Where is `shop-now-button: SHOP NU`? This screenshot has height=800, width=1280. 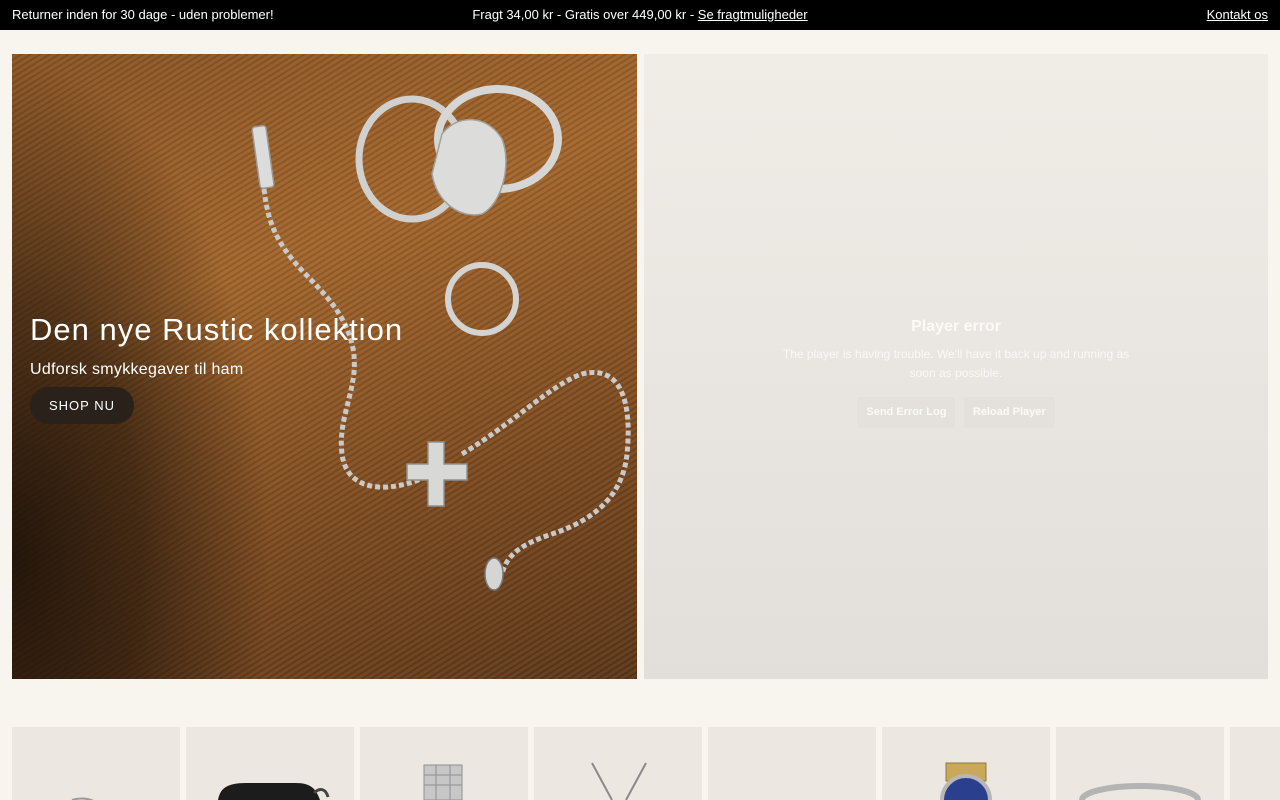 shop-now-button: SHOP NU is located at coordinates (82, 405).